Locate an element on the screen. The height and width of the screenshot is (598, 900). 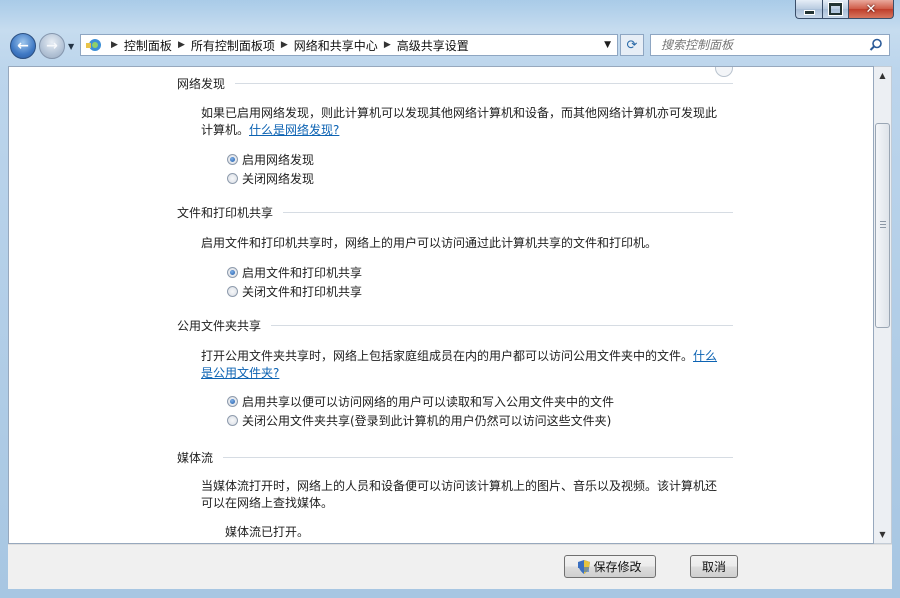
maximize-button is located at coordinates (835, 9).